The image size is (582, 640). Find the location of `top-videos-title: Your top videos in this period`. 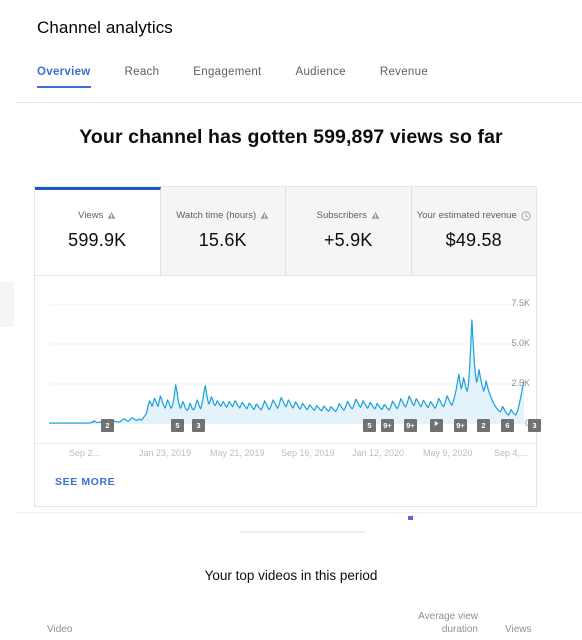

top-videos-title: Your top videos in this period is located at coordinates (291, 575).